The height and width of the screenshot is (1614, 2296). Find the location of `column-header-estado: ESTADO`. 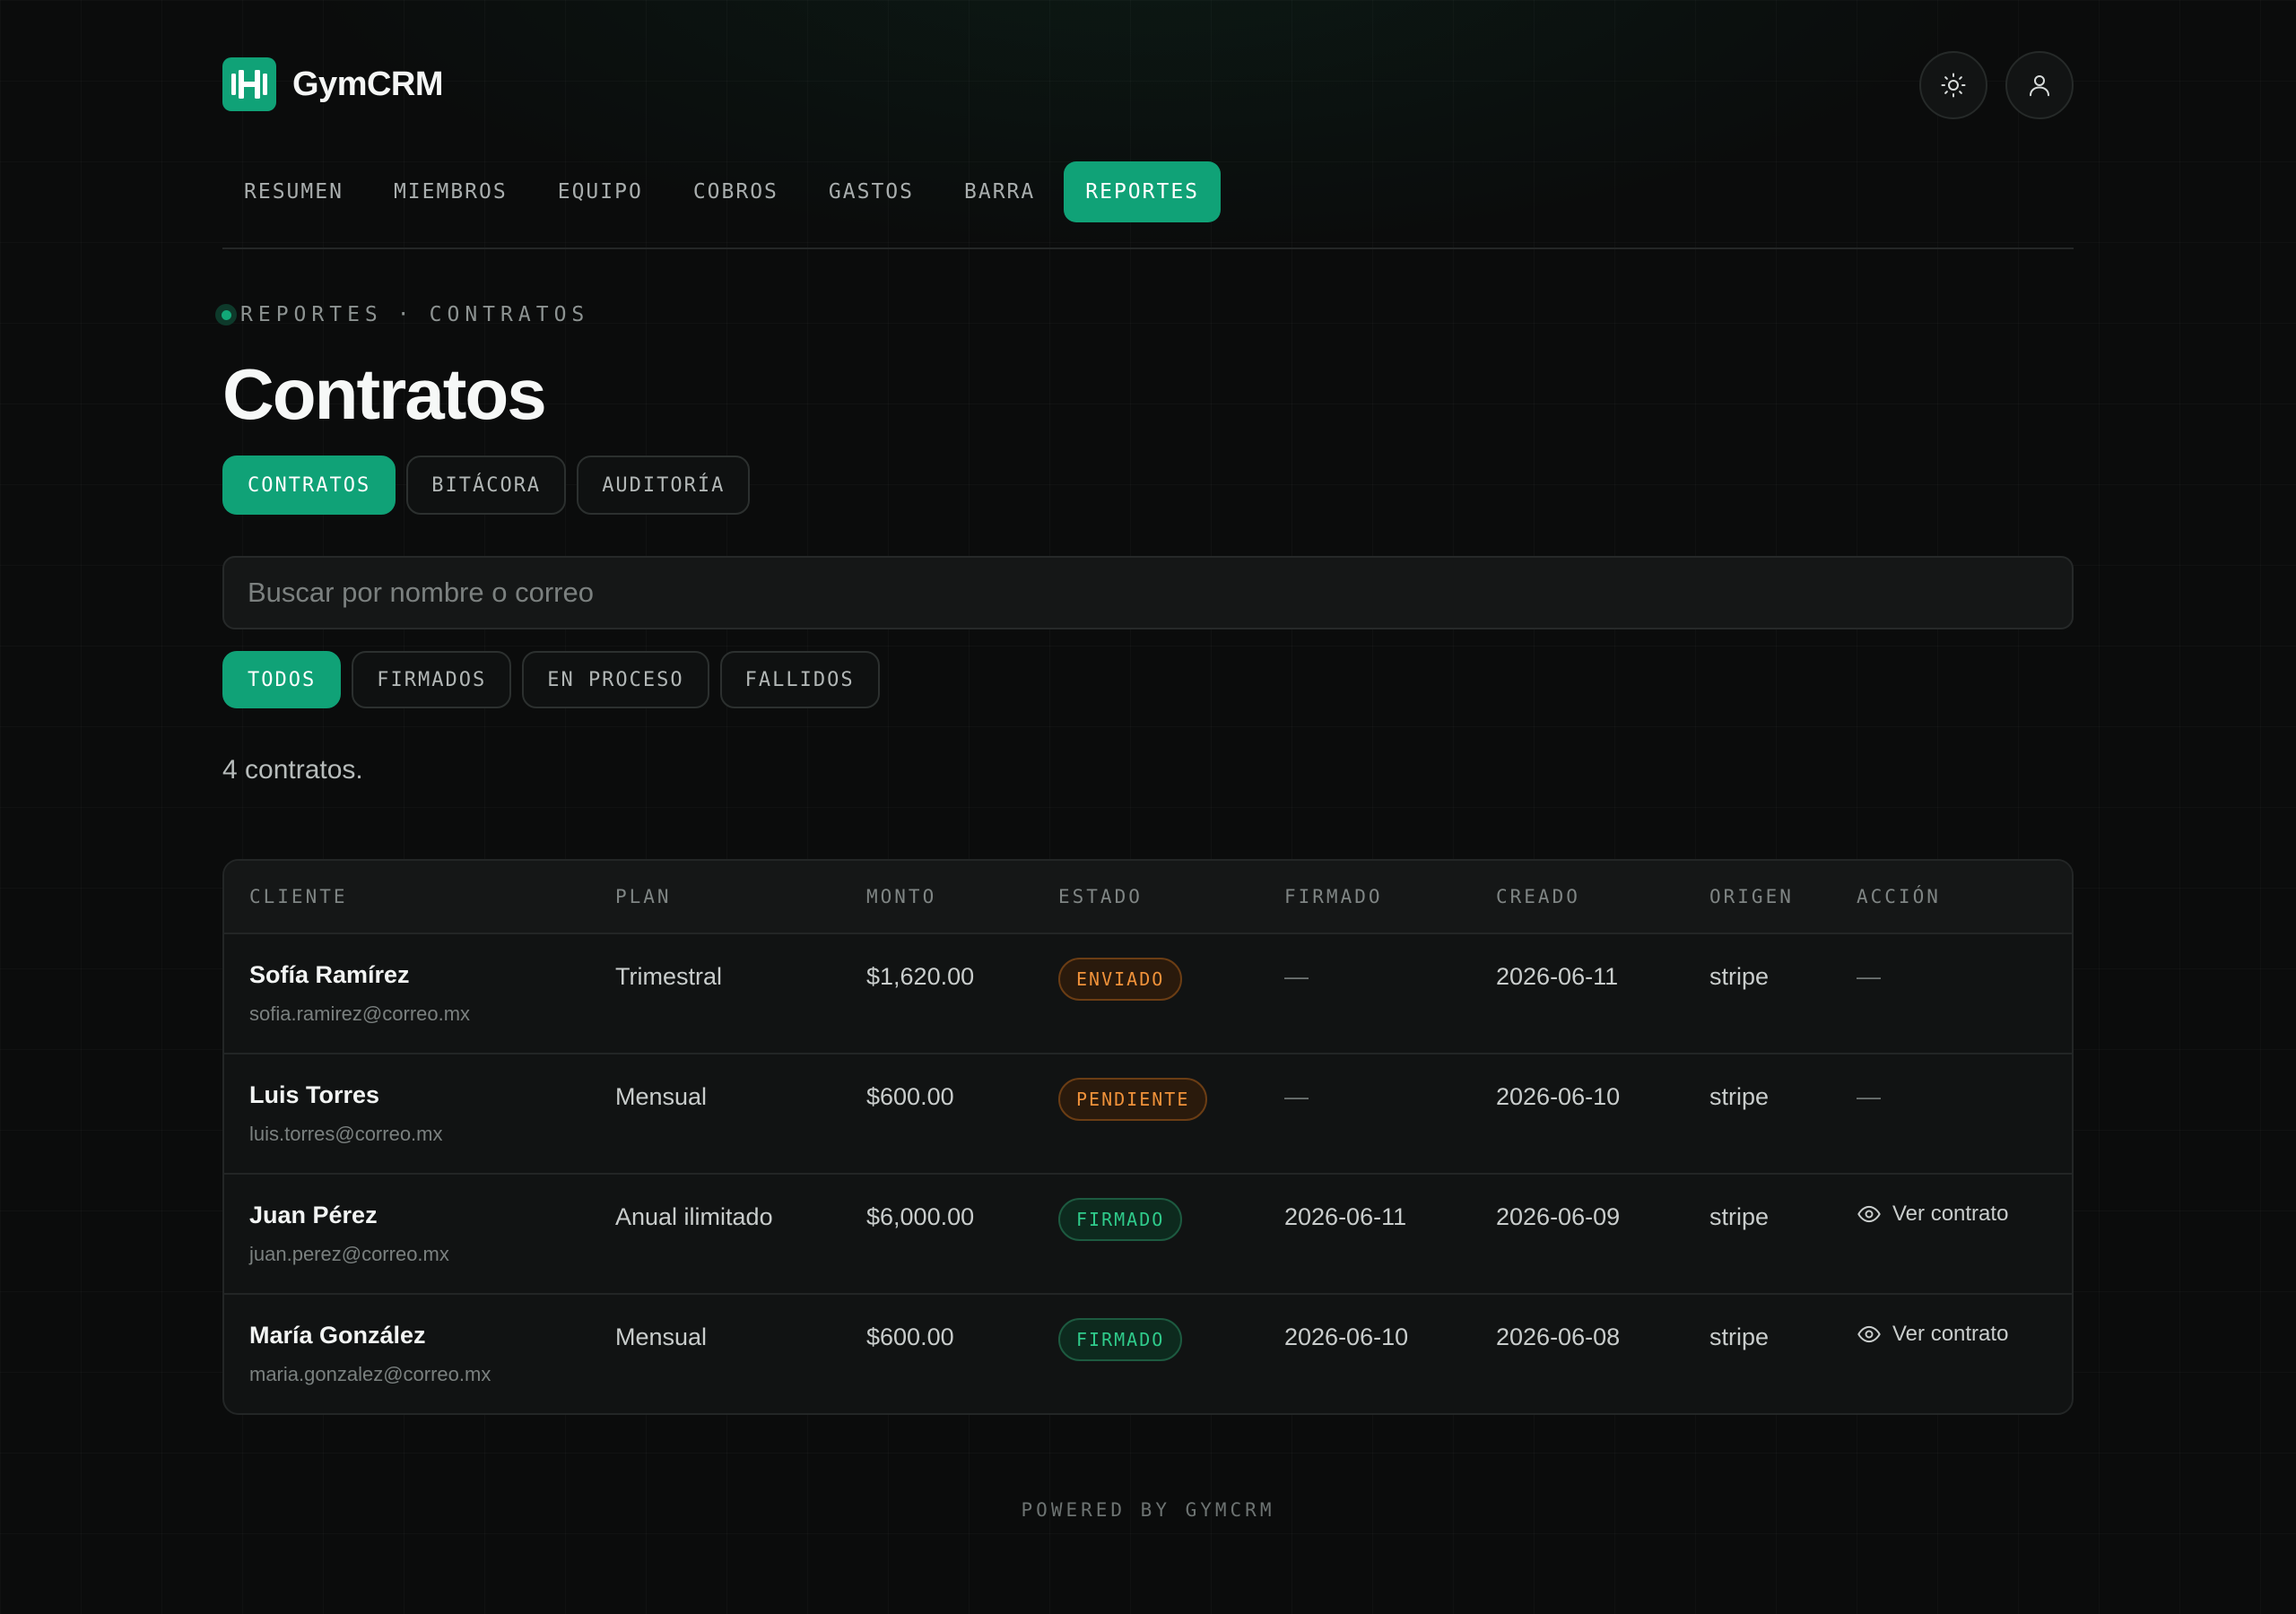

column-header-estado: ESTADO is located at coordinates (1100, 896).